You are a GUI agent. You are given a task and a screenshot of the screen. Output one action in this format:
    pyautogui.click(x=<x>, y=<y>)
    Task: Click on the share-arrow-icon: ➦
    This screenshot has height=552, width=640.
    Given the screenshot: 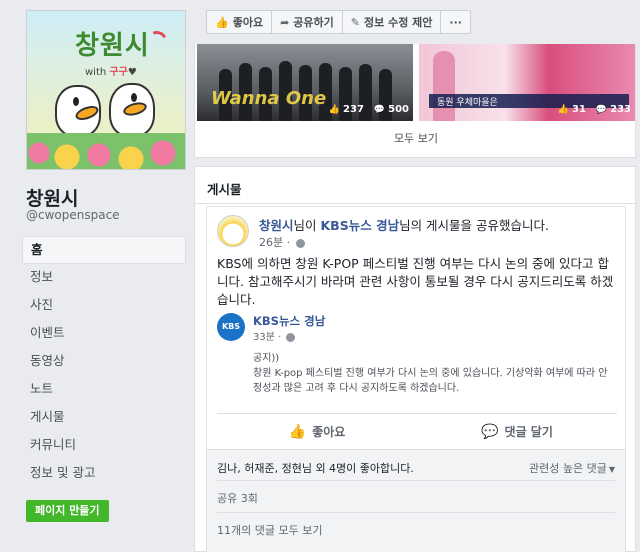 What is the action you would take?
    pyautogui.click(x=285, y=22)
    